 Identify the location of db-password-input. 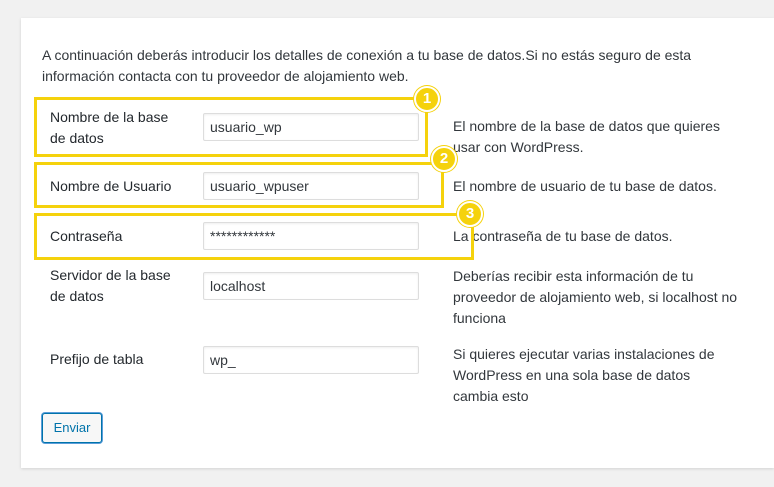
(311, 236).